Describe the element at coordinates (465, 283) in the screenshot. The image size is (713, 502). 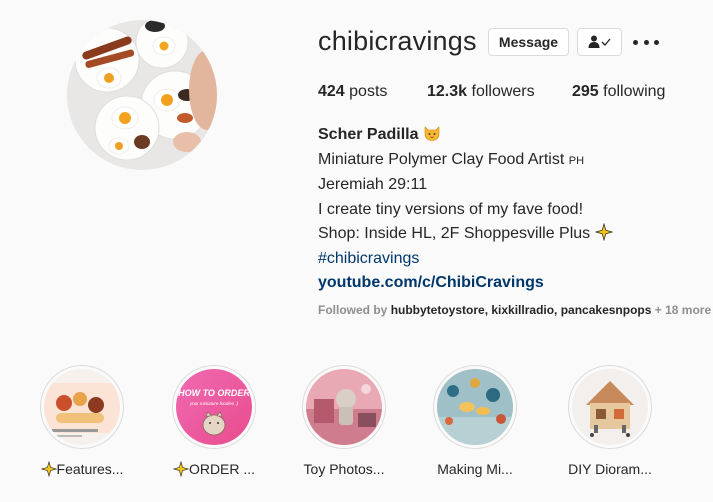
I see `bio-website-link: youtube.com/c/ChibiCravings` at that location.